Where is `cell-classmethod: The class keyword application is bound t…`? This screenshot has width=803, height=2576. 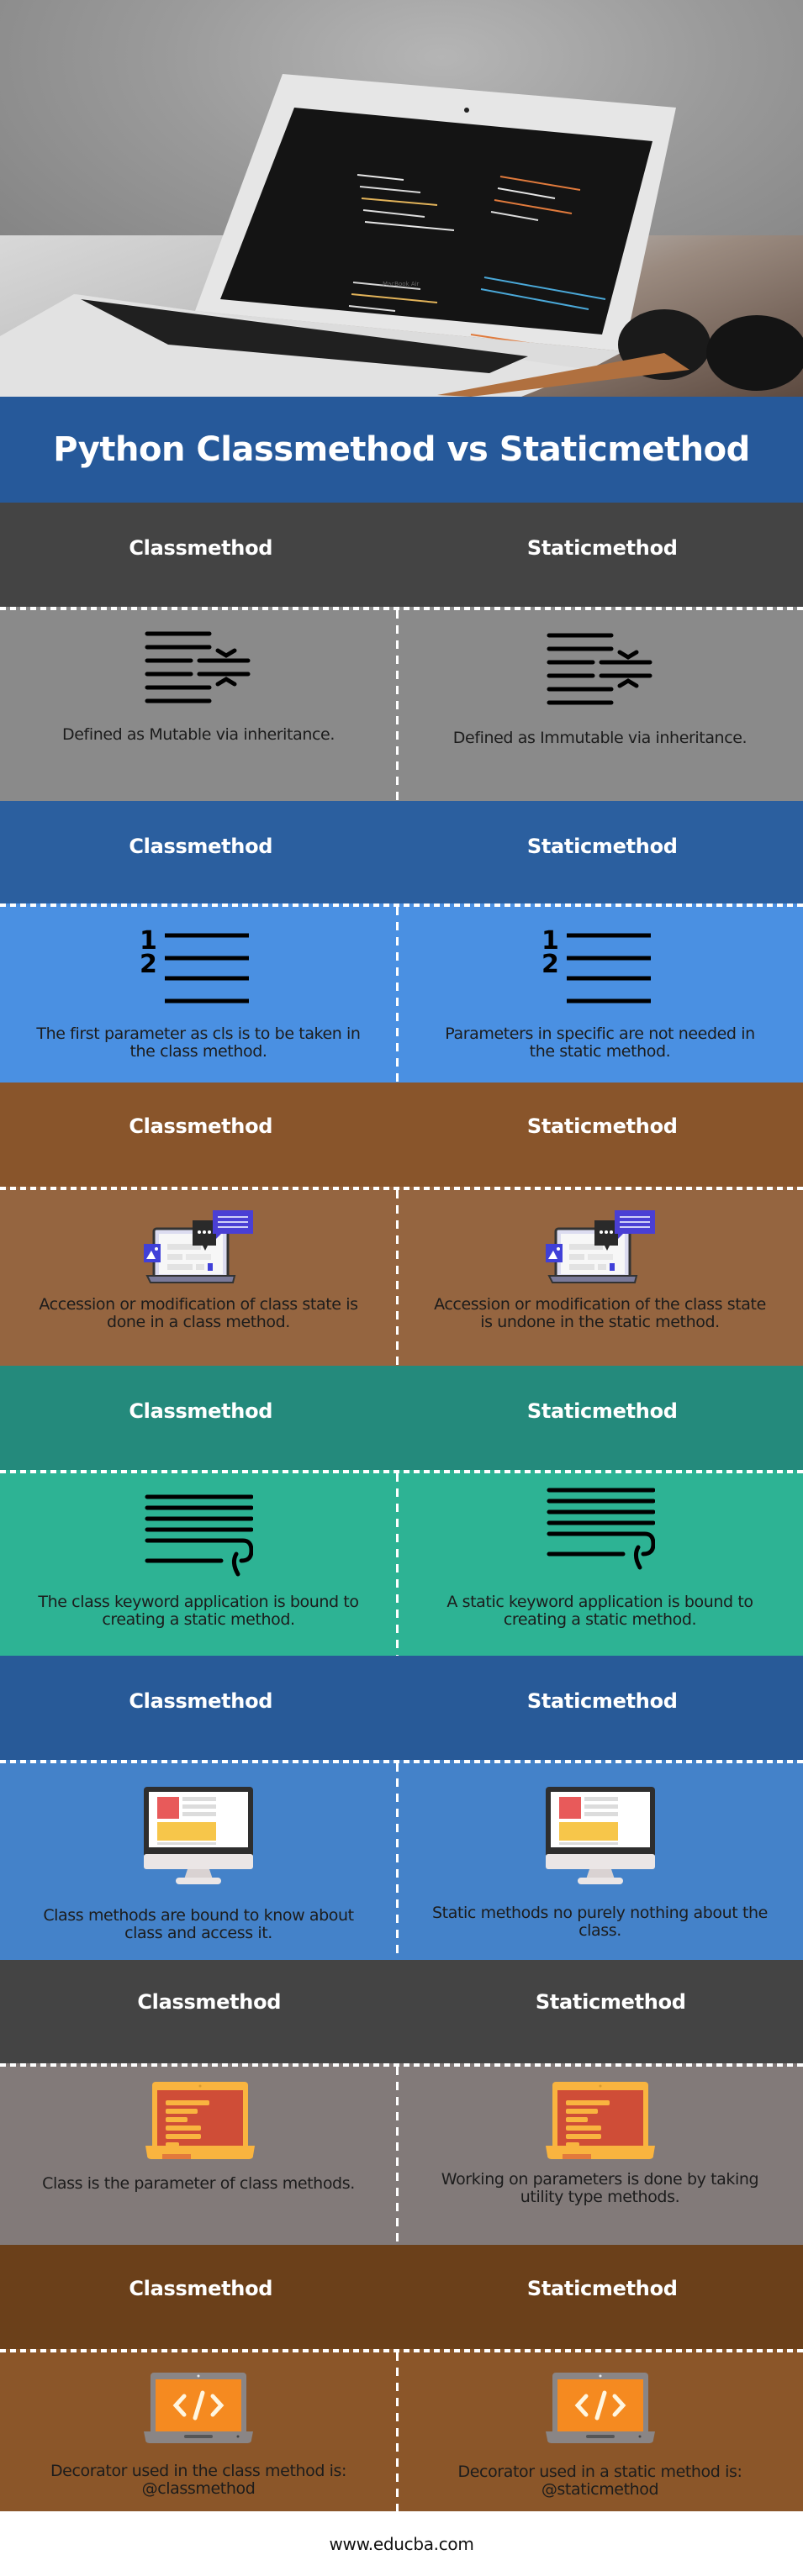 cell-classmethod: The class keyword application is bound t… is located at coordinates (199, 1563).